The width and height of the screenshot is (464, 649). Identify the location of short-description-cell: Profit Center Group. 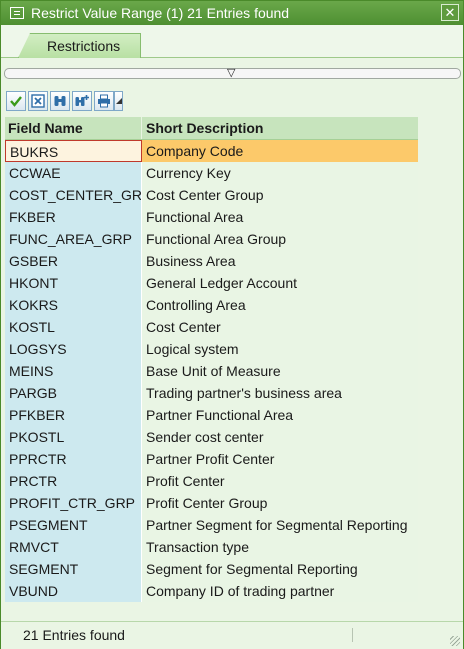
(280, 503).